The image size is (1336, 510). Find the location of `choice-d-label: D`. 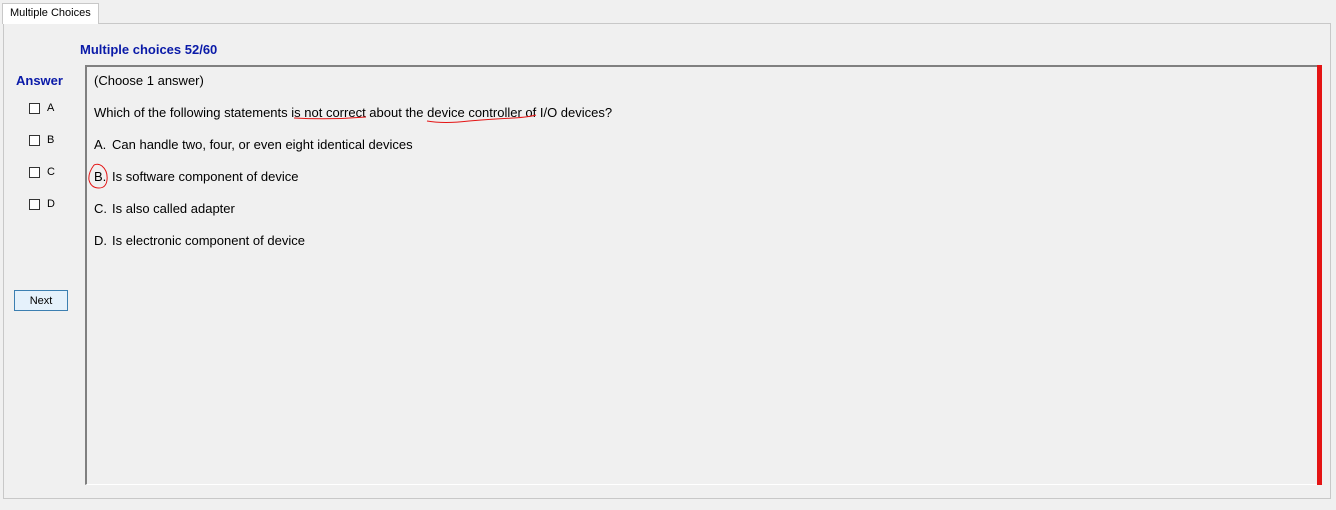

choice-d-label: D is located at coordinates (51, 204).